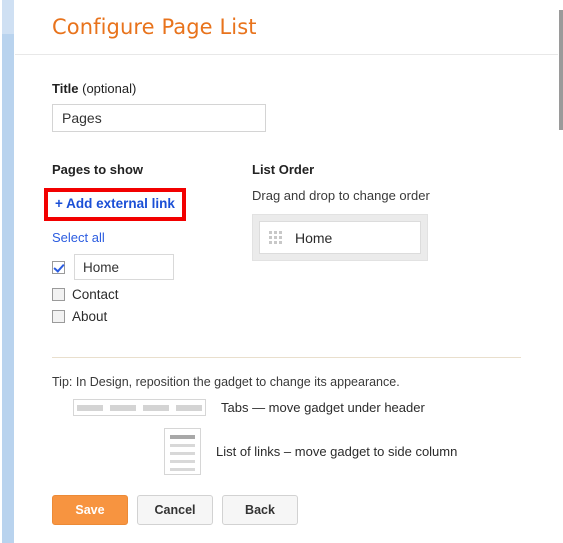 The width and height of the screenshot is (563, 543). I want to click on page-checkbox-contact, so click(58, 294).